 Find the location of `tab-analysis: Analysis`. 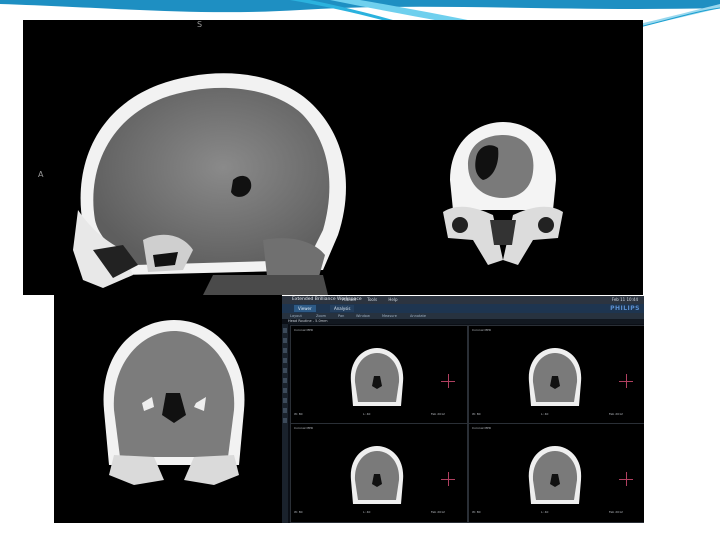

tab-analysis: Analysis is located at coordinates (342, 308).